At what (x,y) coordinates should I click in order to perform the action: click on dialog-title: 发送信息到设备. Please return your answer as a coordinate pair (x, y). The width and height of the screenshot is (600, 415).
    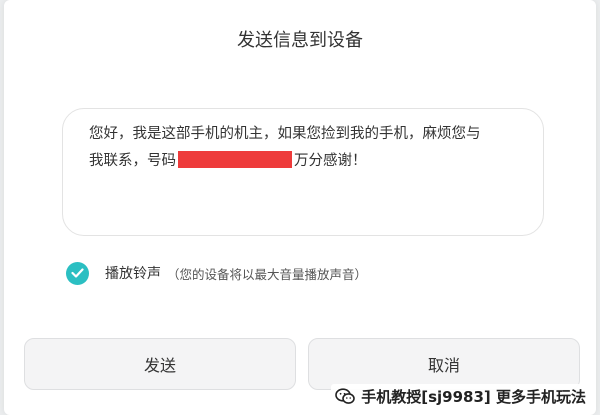
    Looking at the image, I should click on (300, 40).